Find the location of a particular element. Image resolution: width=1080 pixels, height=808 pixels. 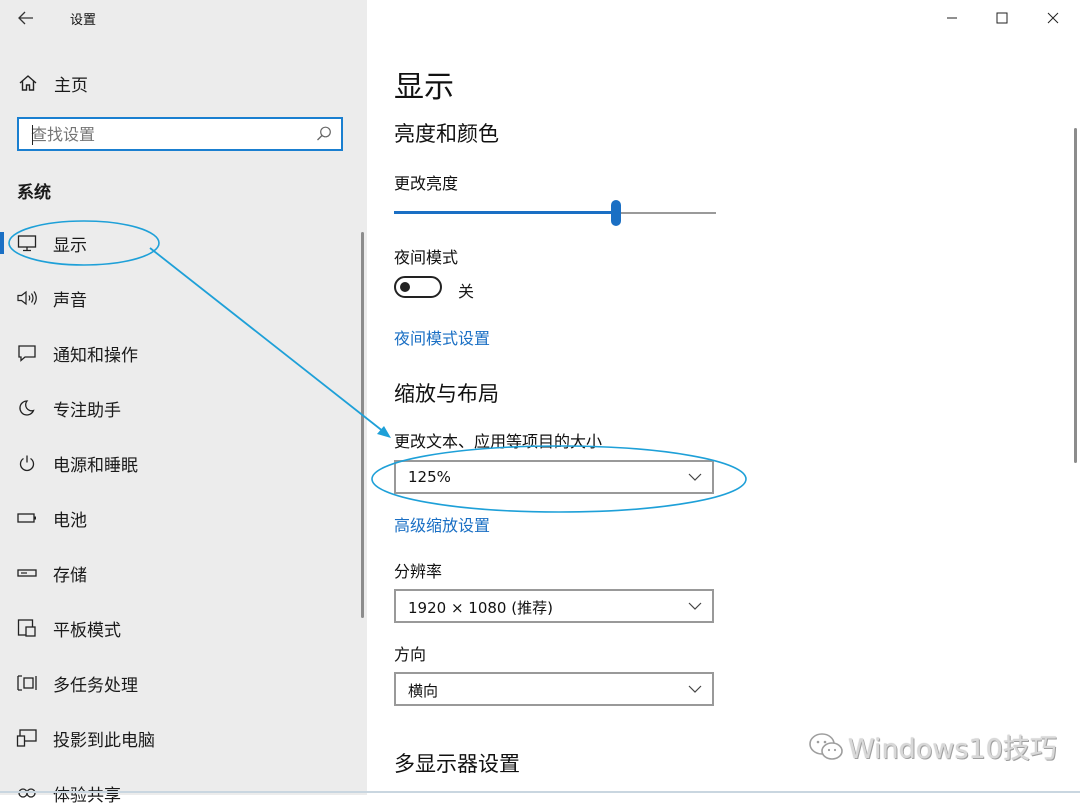

sidebar-item-label: 存储 is located at coordinates (70, 575).